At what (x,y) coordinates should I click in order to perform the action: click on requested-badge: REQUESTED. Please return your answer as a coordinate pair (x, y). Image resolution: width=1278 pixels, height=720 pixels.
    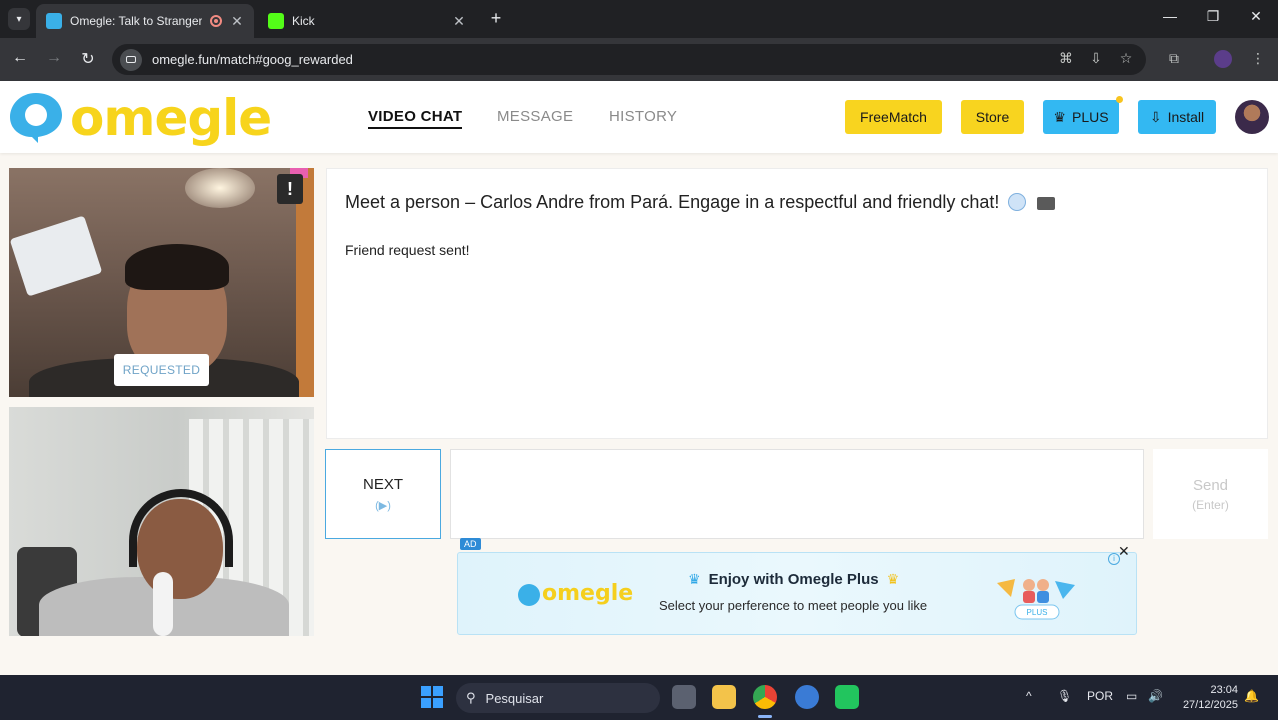
    Looking at the image, I should click on (161, 370).